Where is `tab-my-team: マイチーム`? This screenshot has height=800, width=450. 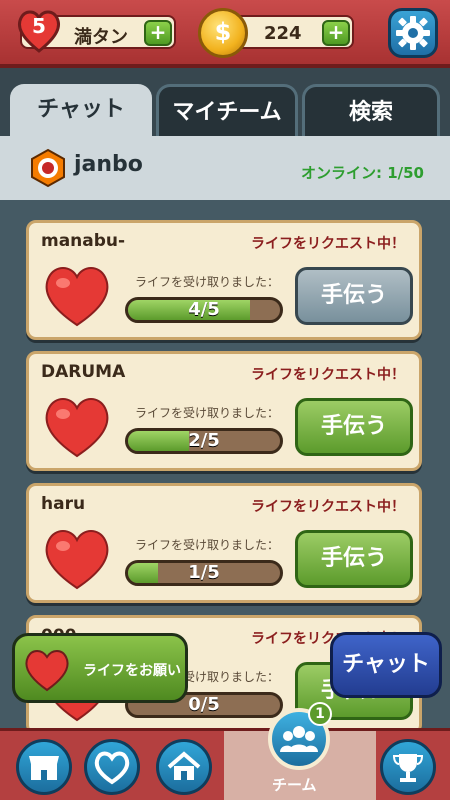
tab-my-team: マイチーム is located at coordinates (227, 110).